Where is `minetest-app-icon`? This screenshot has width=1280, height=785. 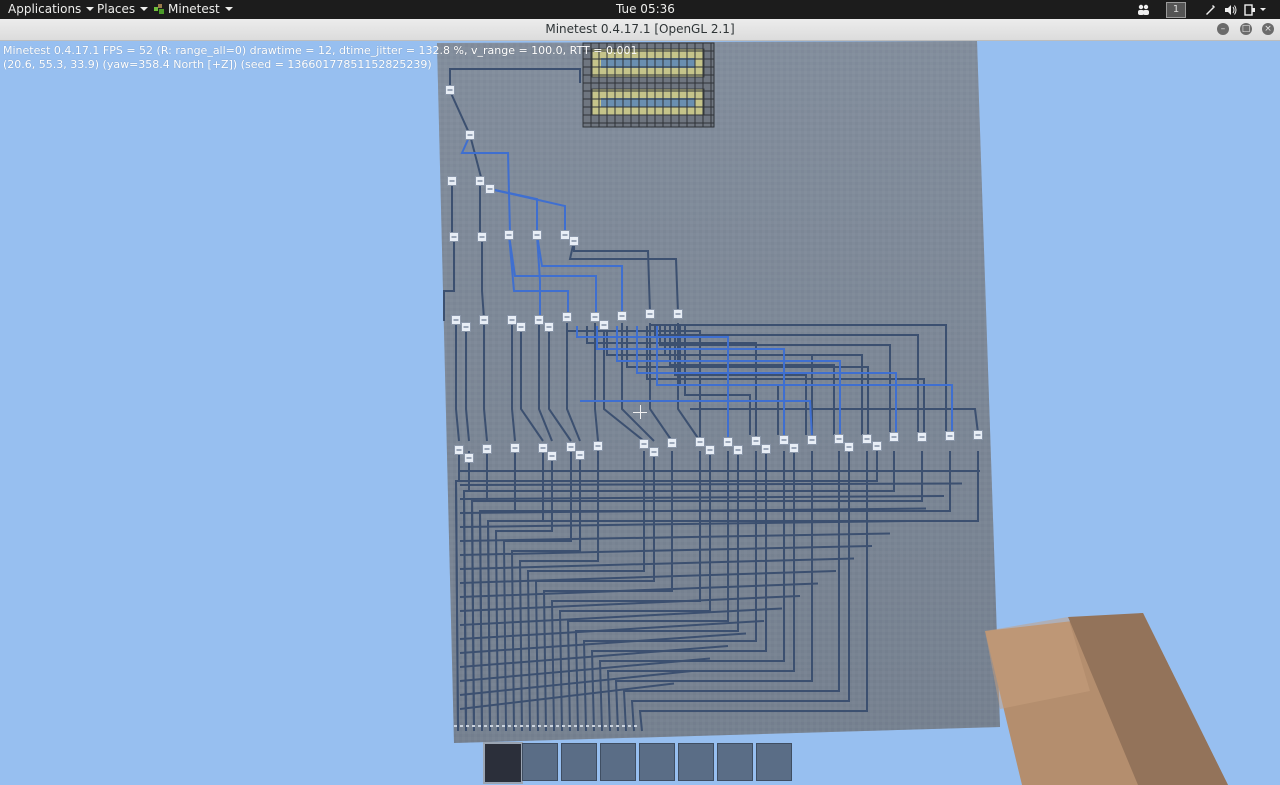 minetest-app-icon is located at coordinates (159, 7).